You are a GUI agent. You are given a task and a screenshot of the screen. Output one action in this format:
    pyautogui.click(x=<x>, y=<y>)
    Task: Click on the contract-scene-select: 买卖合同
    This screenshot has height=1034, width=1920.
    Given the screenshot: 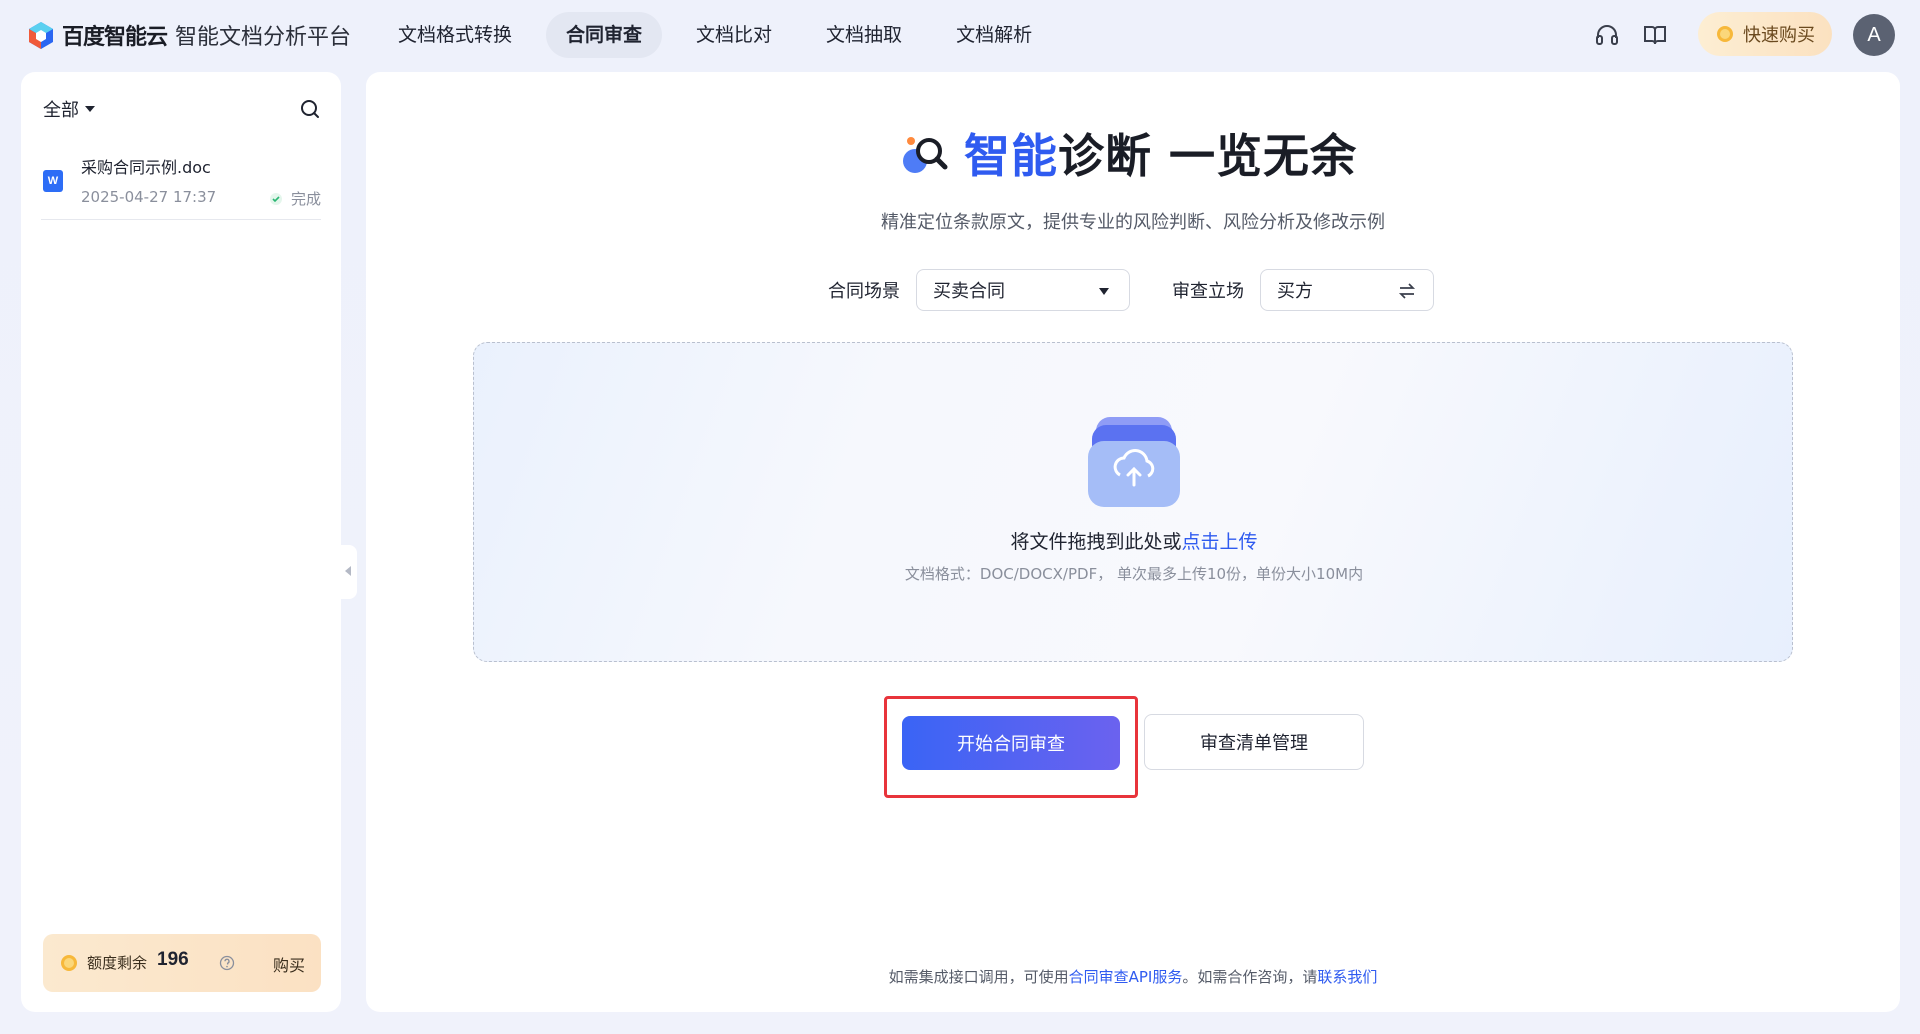 What is the action you would take?
    pyautogui.click(x=1023, y=290)
    